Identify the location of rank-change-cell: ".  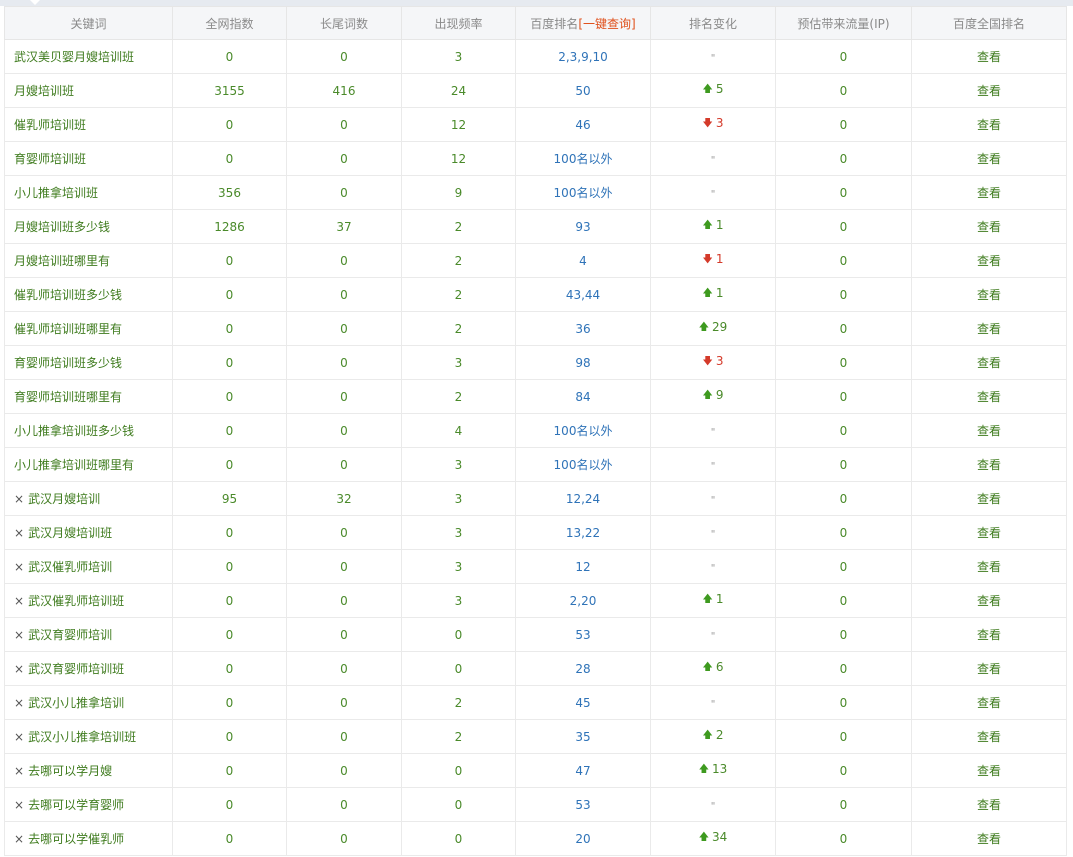
(713, 498).